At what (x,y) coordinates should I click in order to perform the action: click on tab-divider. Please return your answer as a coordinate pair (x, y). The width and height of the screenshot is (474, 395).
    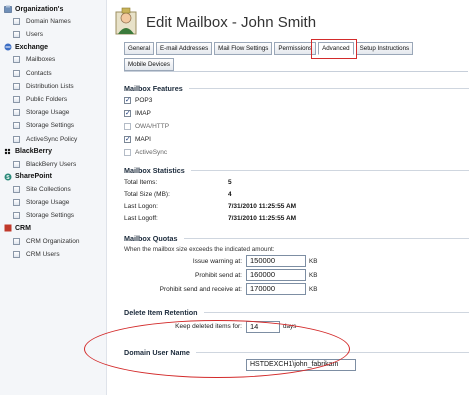
    Looking at the image, I should click on (296, 71).